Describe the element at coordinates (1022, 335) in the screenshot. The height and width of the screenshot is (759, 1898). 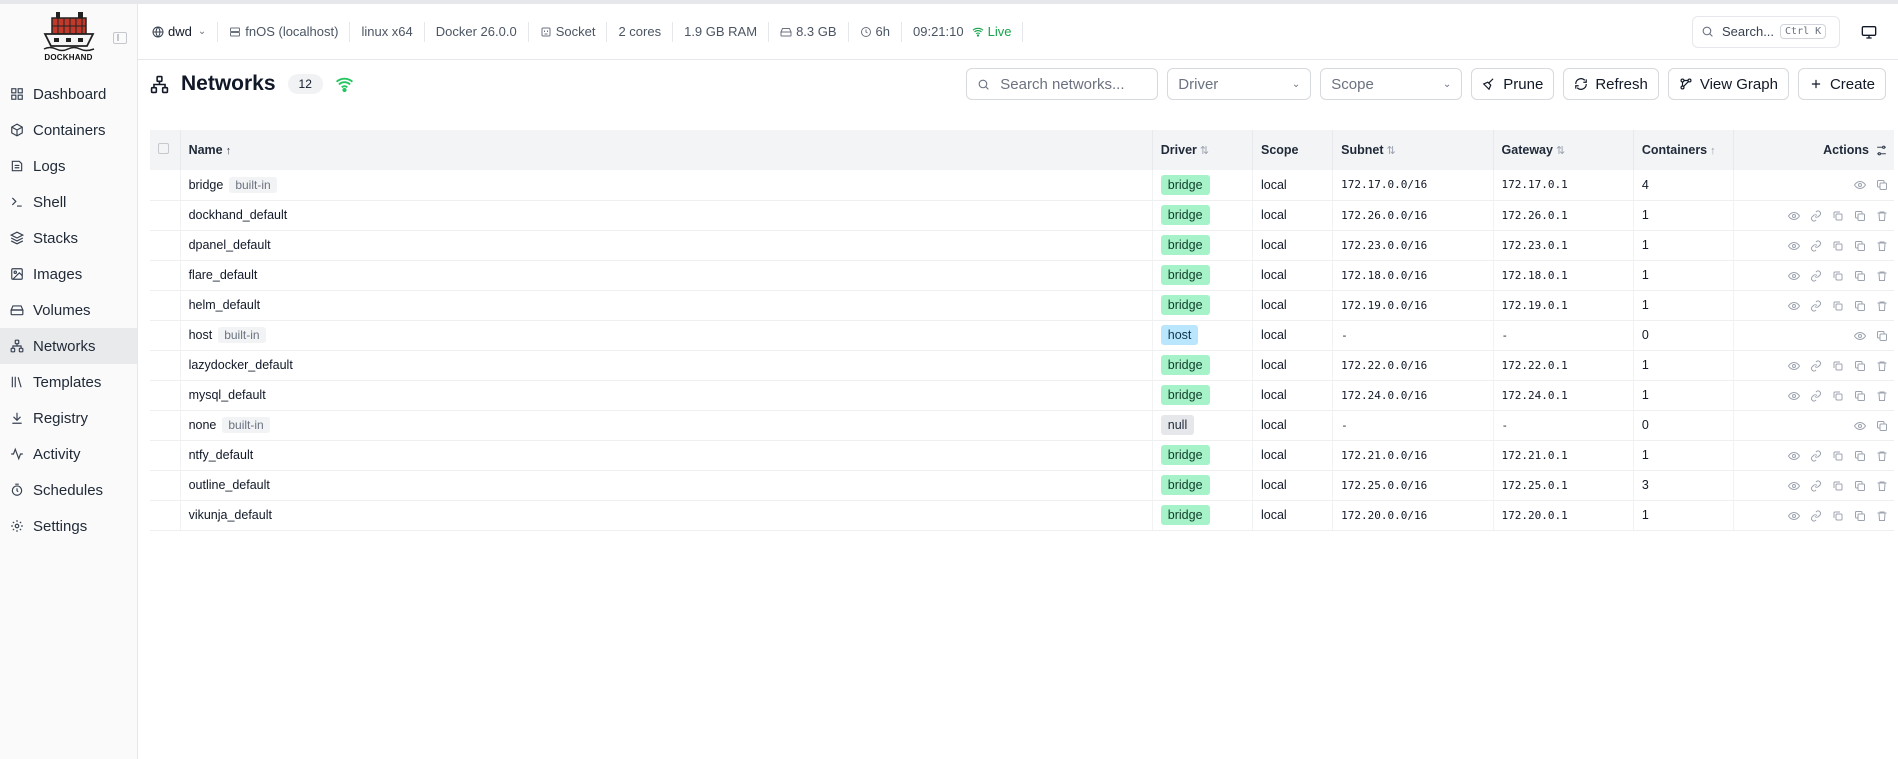
I see `table-row: host built-in host local - - 0` at that location.